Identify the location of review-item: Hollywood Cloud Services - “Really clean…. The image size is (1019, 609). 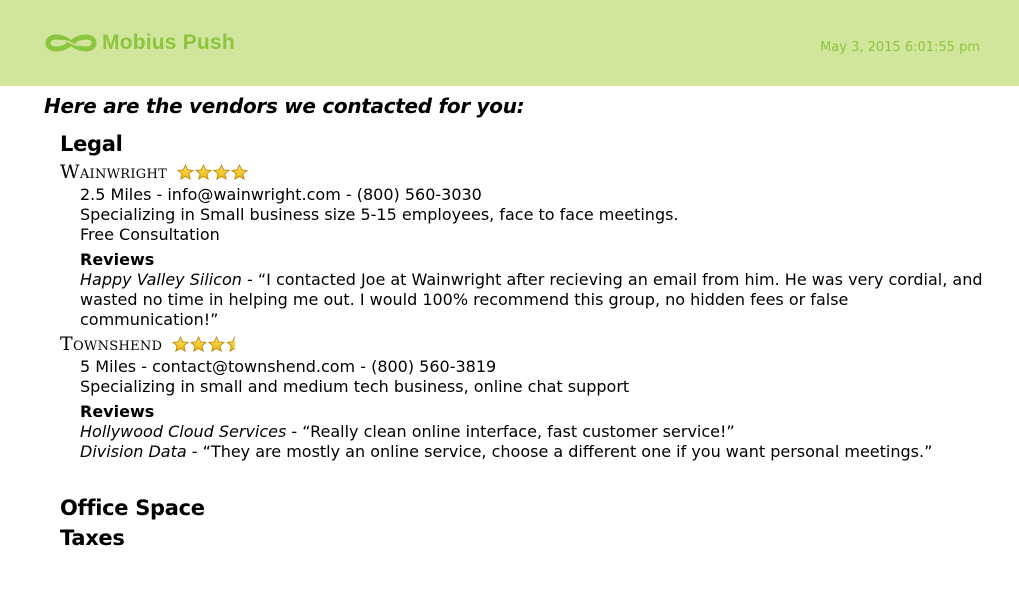
(535, 432).